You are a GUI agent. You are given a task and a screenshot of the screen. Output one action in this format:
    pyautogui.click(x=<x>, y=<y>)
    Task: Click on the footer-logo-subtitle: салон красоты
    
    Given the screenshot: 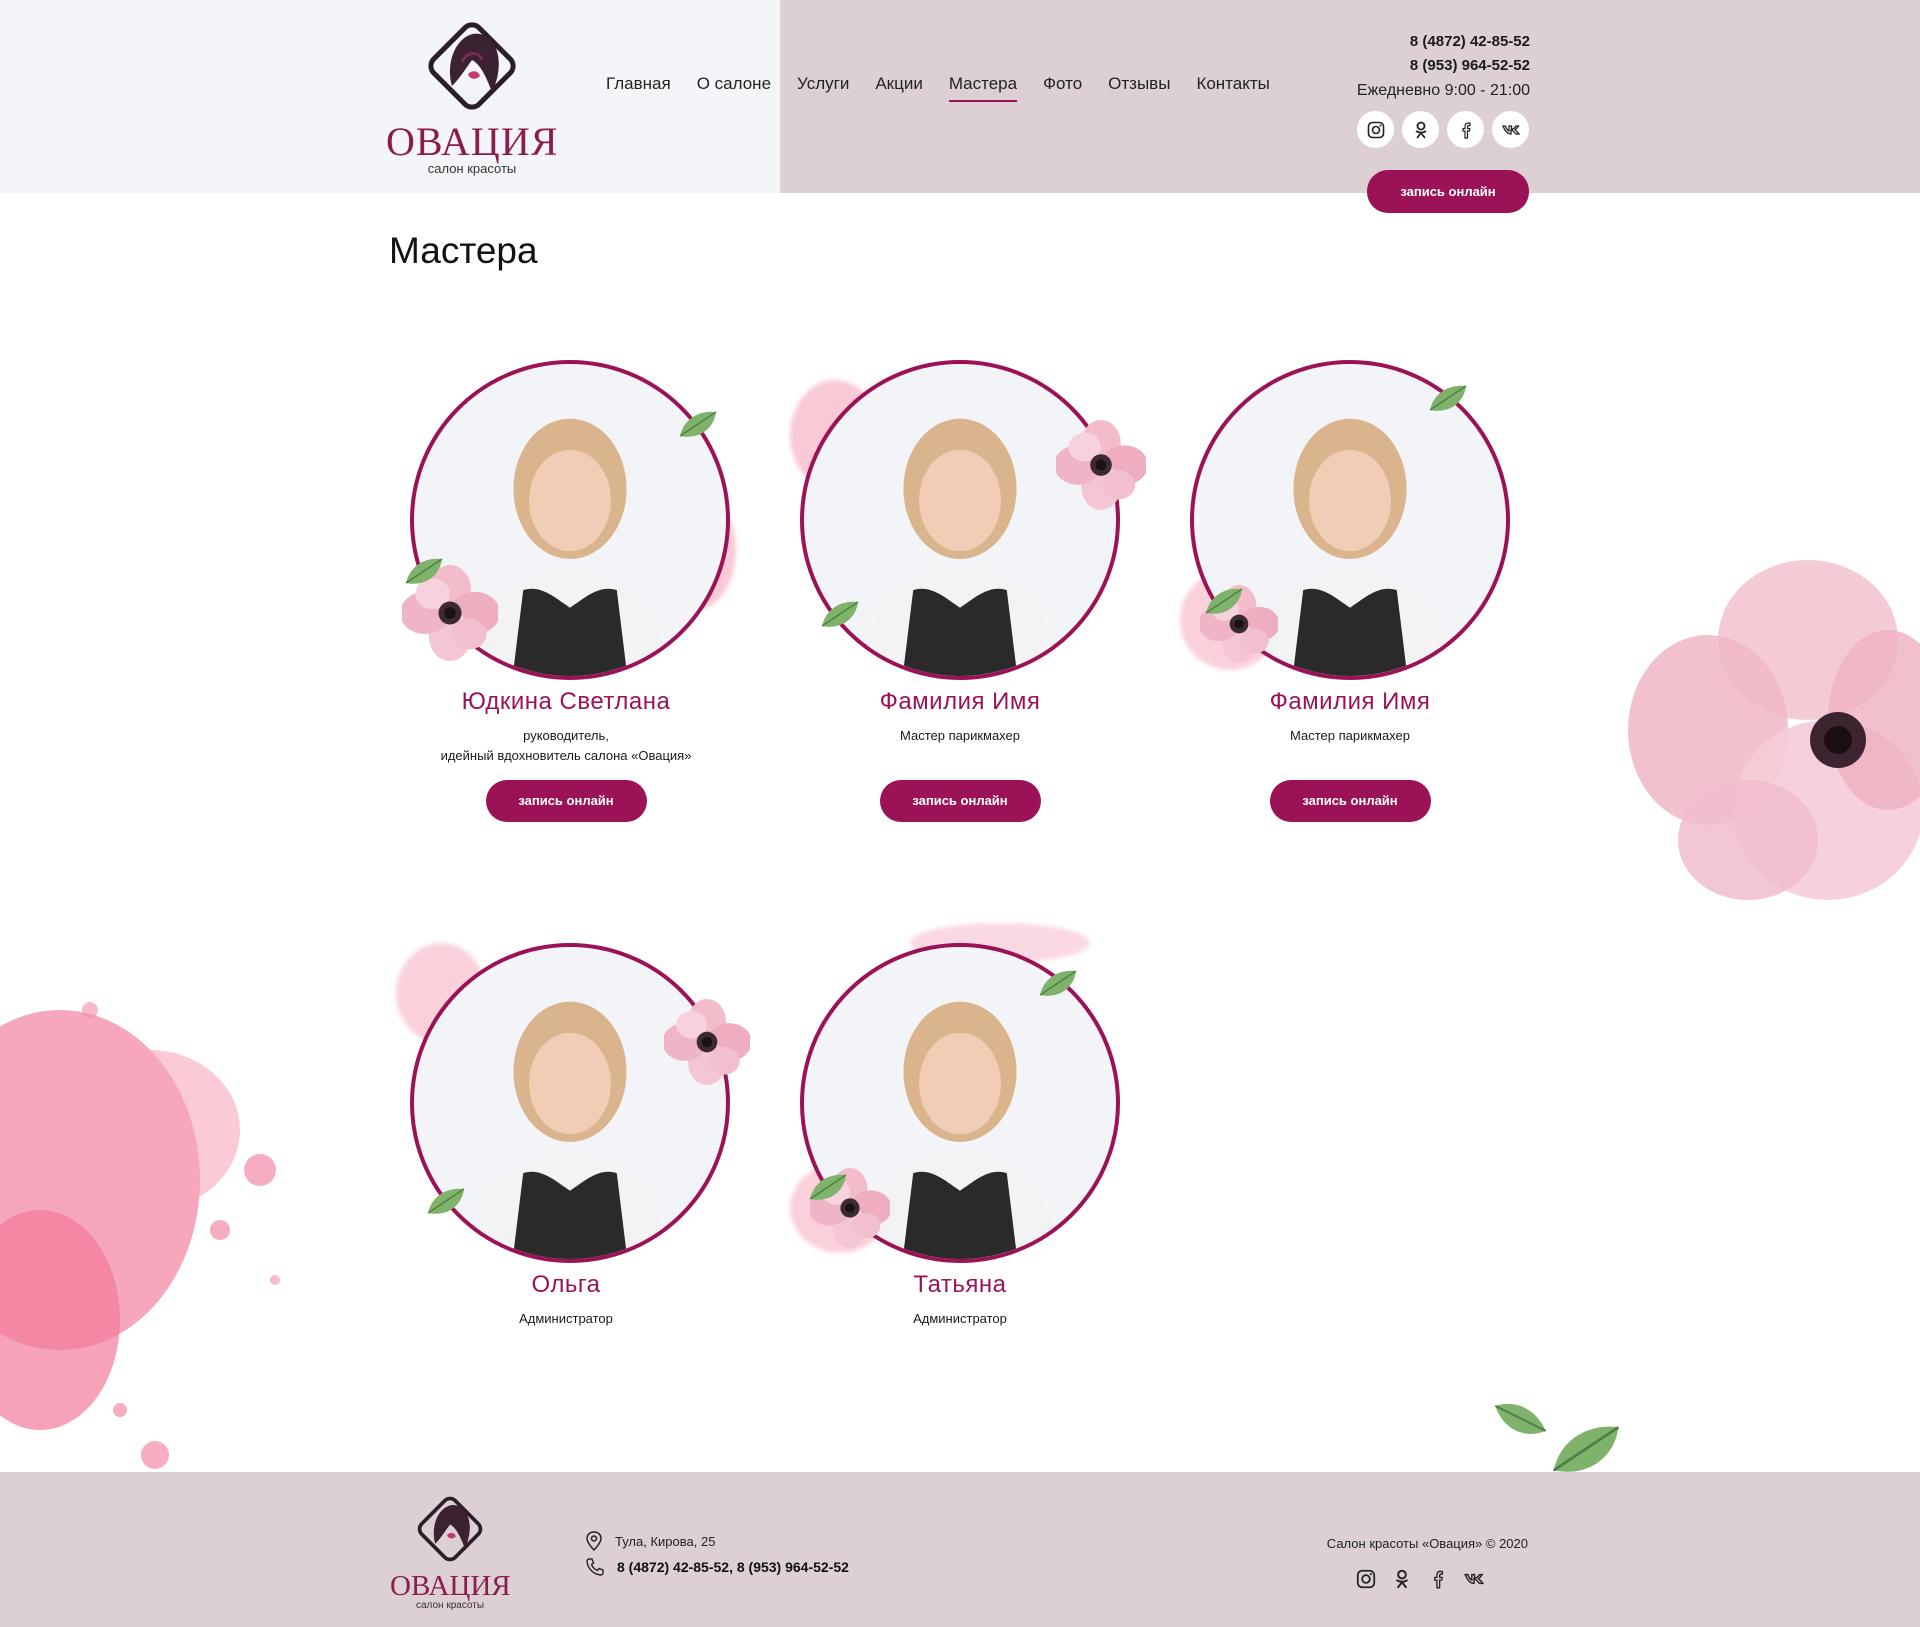 What is the action you would take?
    pyautogui.click(x=450, y=1605)
    